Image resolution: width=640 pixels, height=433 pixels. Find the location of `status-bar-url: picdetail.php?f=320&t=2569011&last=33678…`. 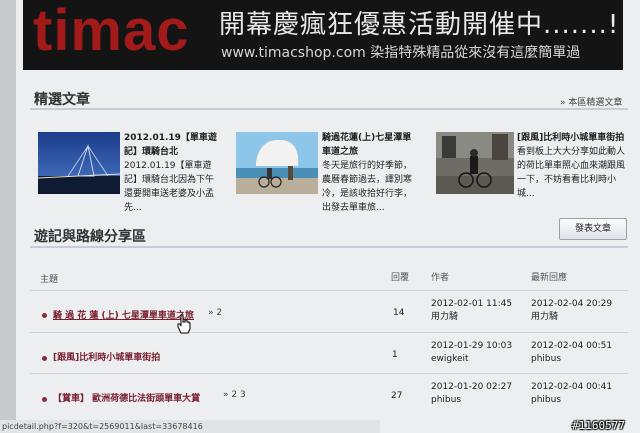

status-bar-url: picdetail.php?f=320&t=2569011&last=33678… is located at coordinates (190, 426).